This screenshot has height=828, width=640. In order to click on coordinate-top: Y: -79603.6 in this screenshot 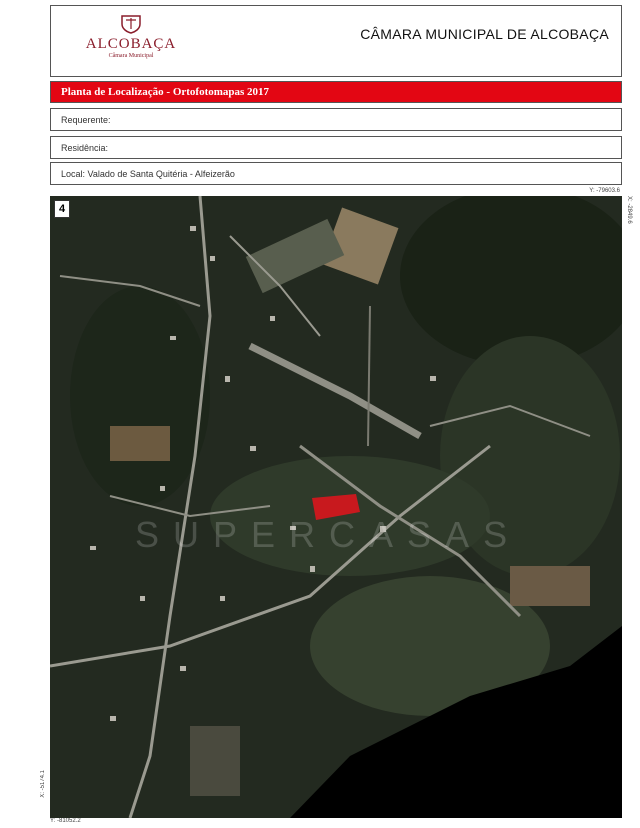, I will do `click(604, 191)`.